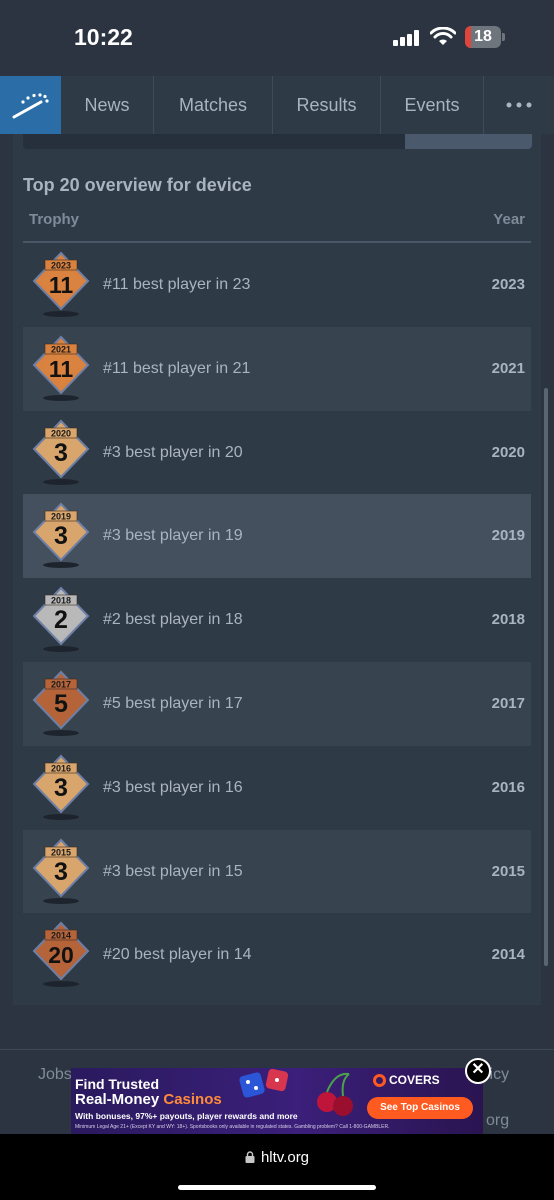 This screenshot has height=1200, width=554. I want to click on table-row: 2018 2 #2 best player in 18 2018, so click(277, 620).